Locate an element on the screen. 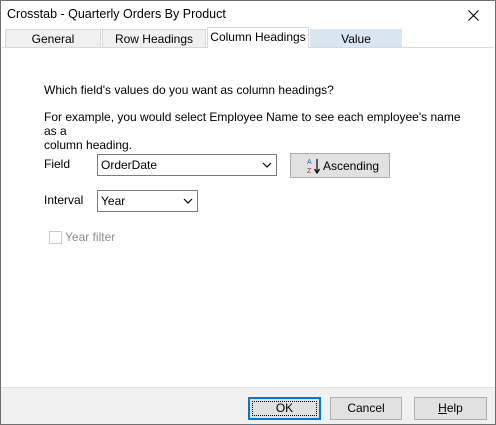 This screenshot has width=496, height=425. sort-ascending-button: A Z Ascending is located at coordinates (340, 165).